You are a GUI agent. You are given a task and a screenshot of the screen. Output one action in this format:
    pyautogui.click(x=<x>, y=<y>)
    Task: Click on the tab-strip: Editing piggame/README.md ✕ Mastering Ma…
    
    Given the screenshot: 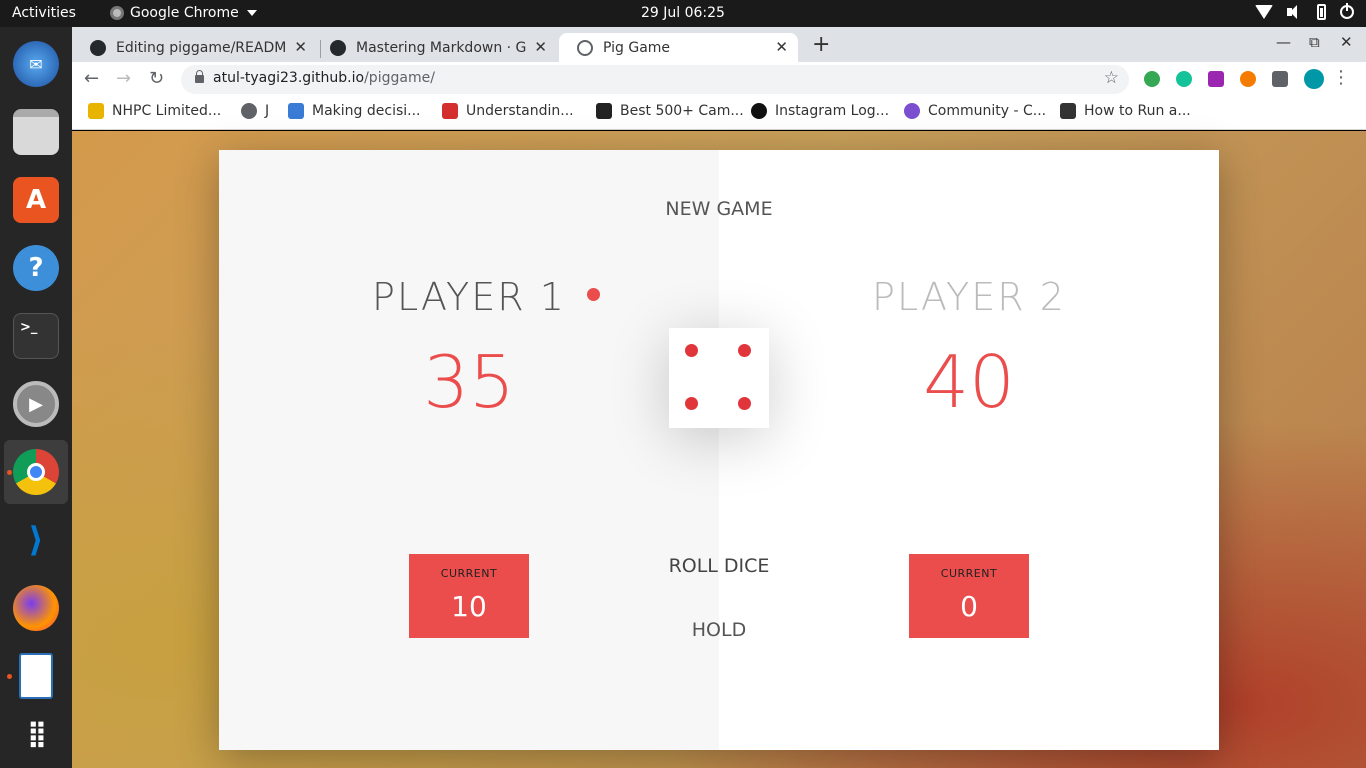 What is the action you would take?
    pyautogui.click(x=719, y=44)
    